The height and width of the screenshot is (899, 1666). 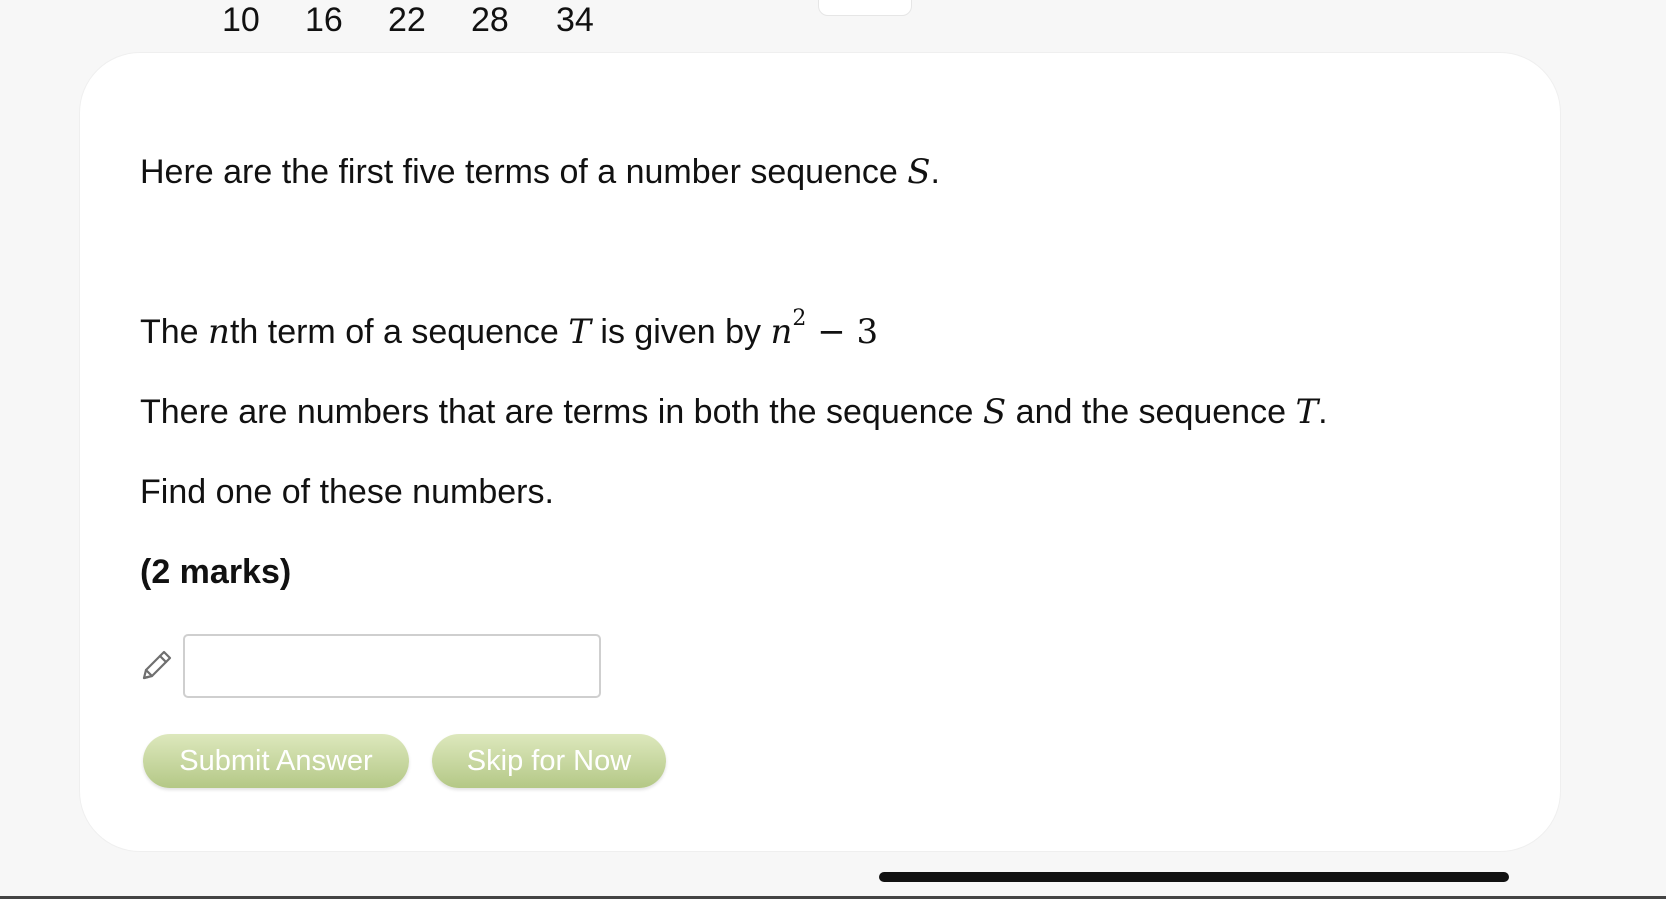 I want to click on both-middle: and the sequence, so click(x=1151, y=412).